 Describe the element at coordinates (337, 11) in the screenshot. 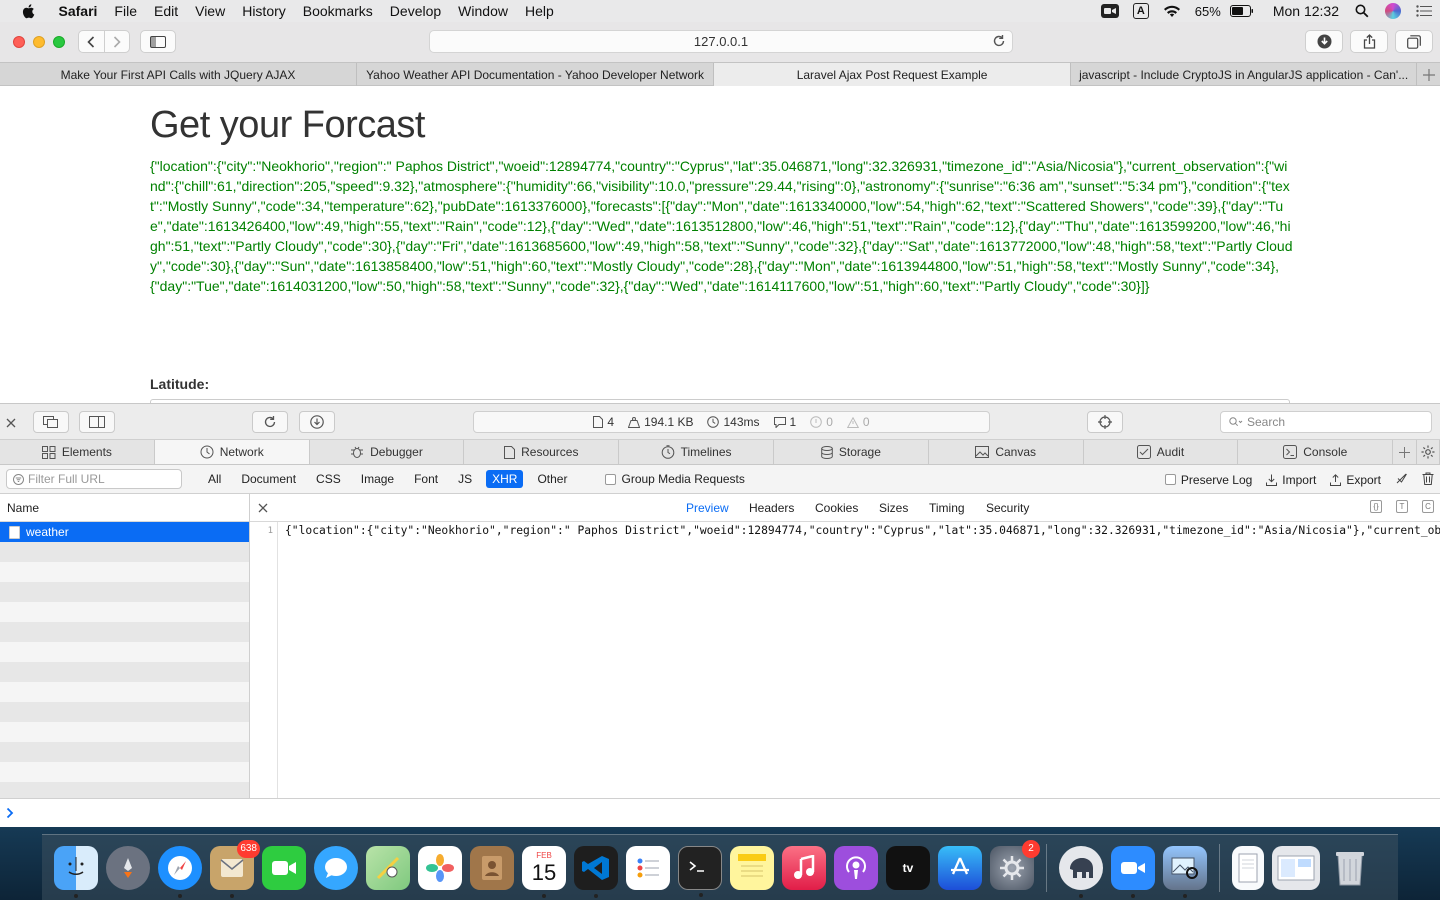

I see `menu-bookmarks: Bookmarks` at that location.